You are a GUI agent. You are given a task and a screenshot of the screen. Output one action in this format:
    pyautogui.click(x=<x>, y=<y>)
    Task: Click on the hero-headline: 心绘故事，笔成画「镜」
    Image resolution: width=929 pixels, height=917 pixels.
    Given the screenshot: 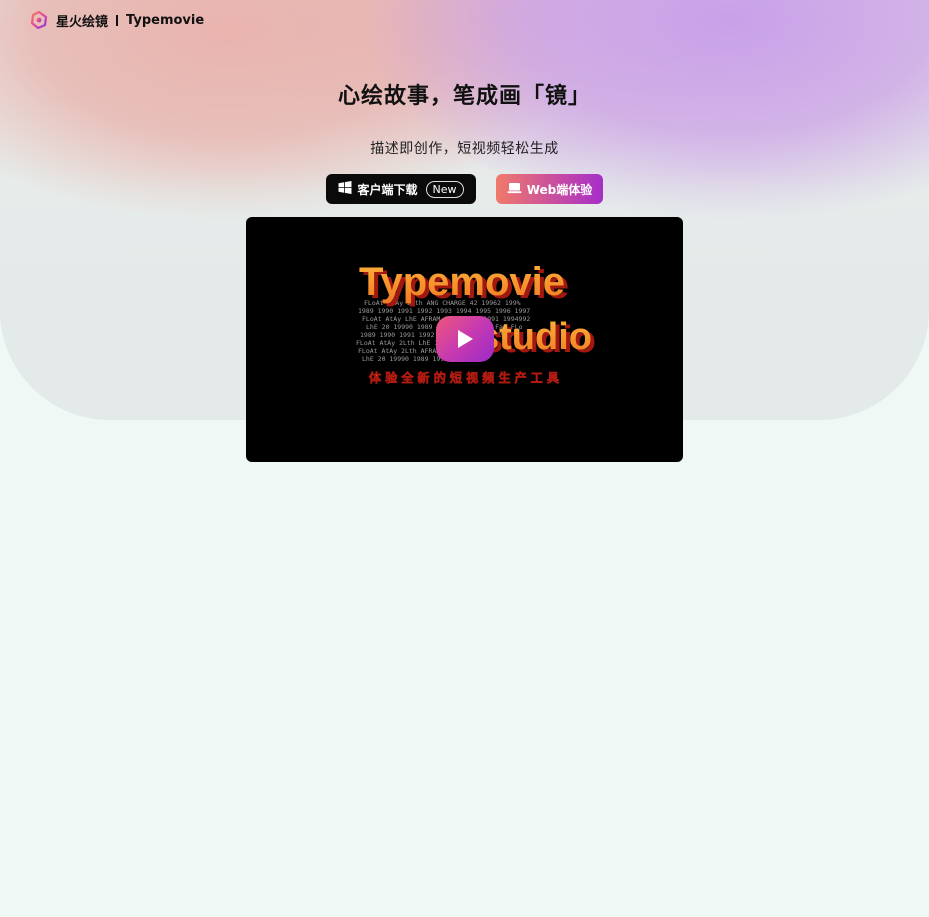 What is the action you would take?
    pyautogui.click(x=464, y=96)
    